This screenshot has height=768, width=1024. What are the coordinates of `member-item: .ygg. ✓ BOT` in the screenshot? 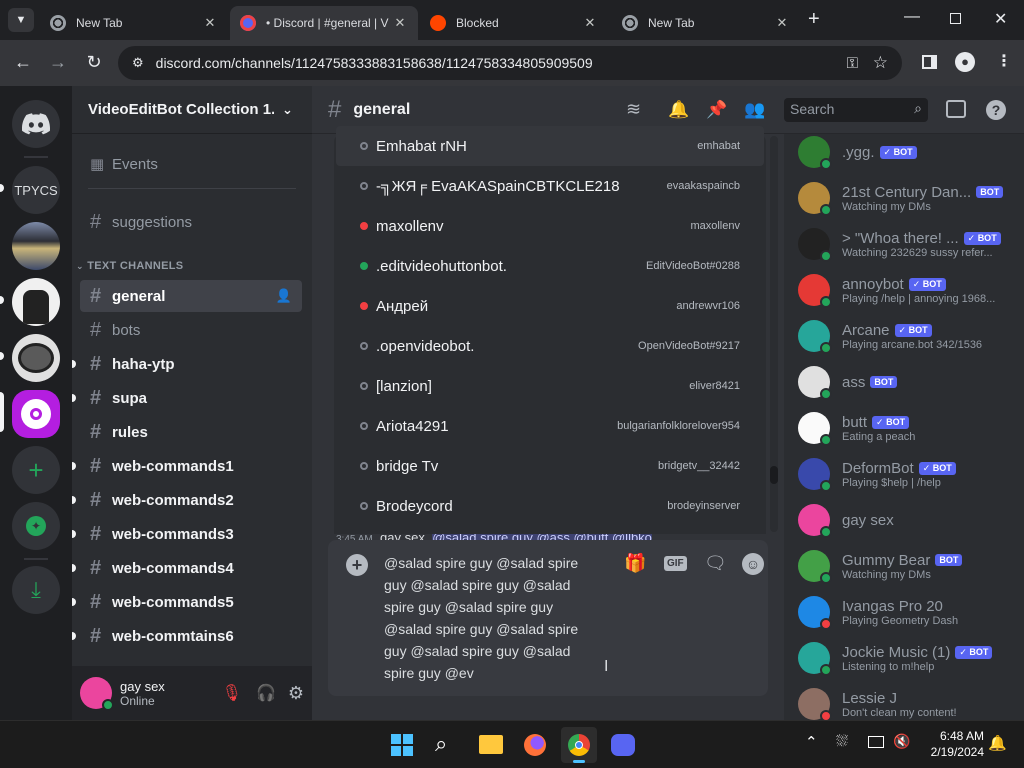 It's located at (908, 154).